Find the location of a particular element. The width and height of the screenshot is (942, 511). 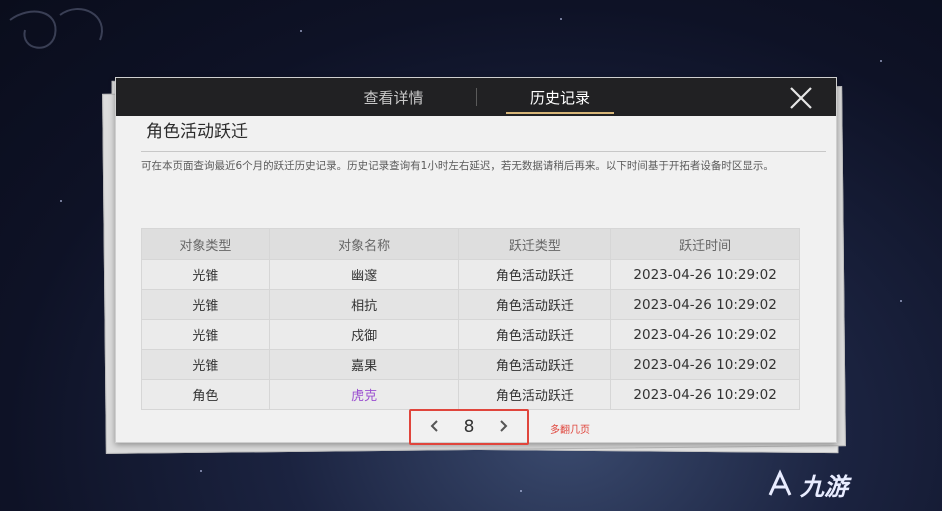

cell-type: 角色 is located at coordinates (205, 394).